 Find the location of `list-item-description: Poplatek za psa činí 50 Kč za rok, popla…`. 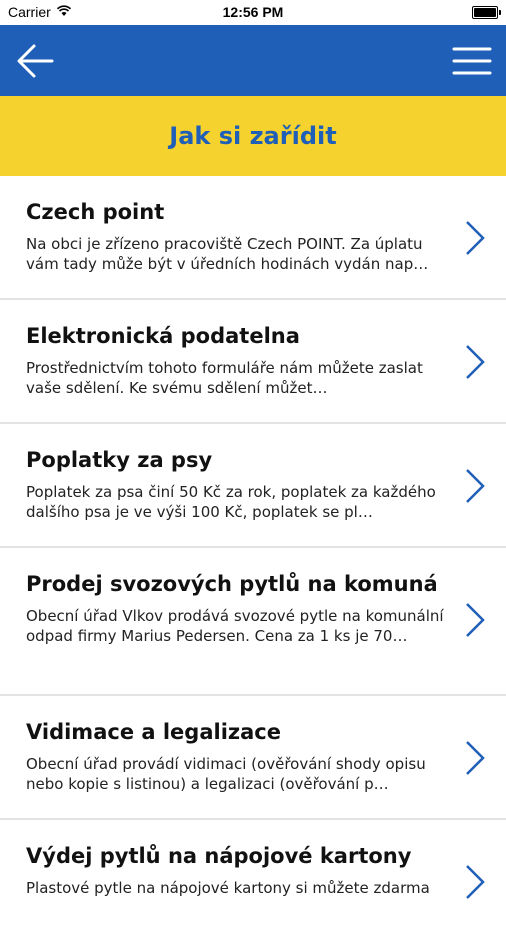

list-item-description: Poplatek za psa činí 50 Kč za rok, popla… is located at coordinates (231, 502).